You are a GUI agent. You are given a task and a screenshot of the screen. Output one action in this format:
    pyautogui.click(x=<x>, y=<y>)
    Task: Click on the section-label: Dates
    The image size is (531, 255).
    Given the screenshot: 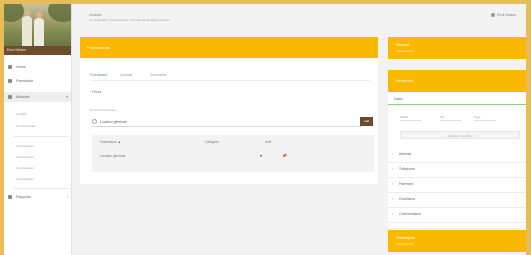 What is the action you would take?
    pyautogui.click(x=398, y=99)
    